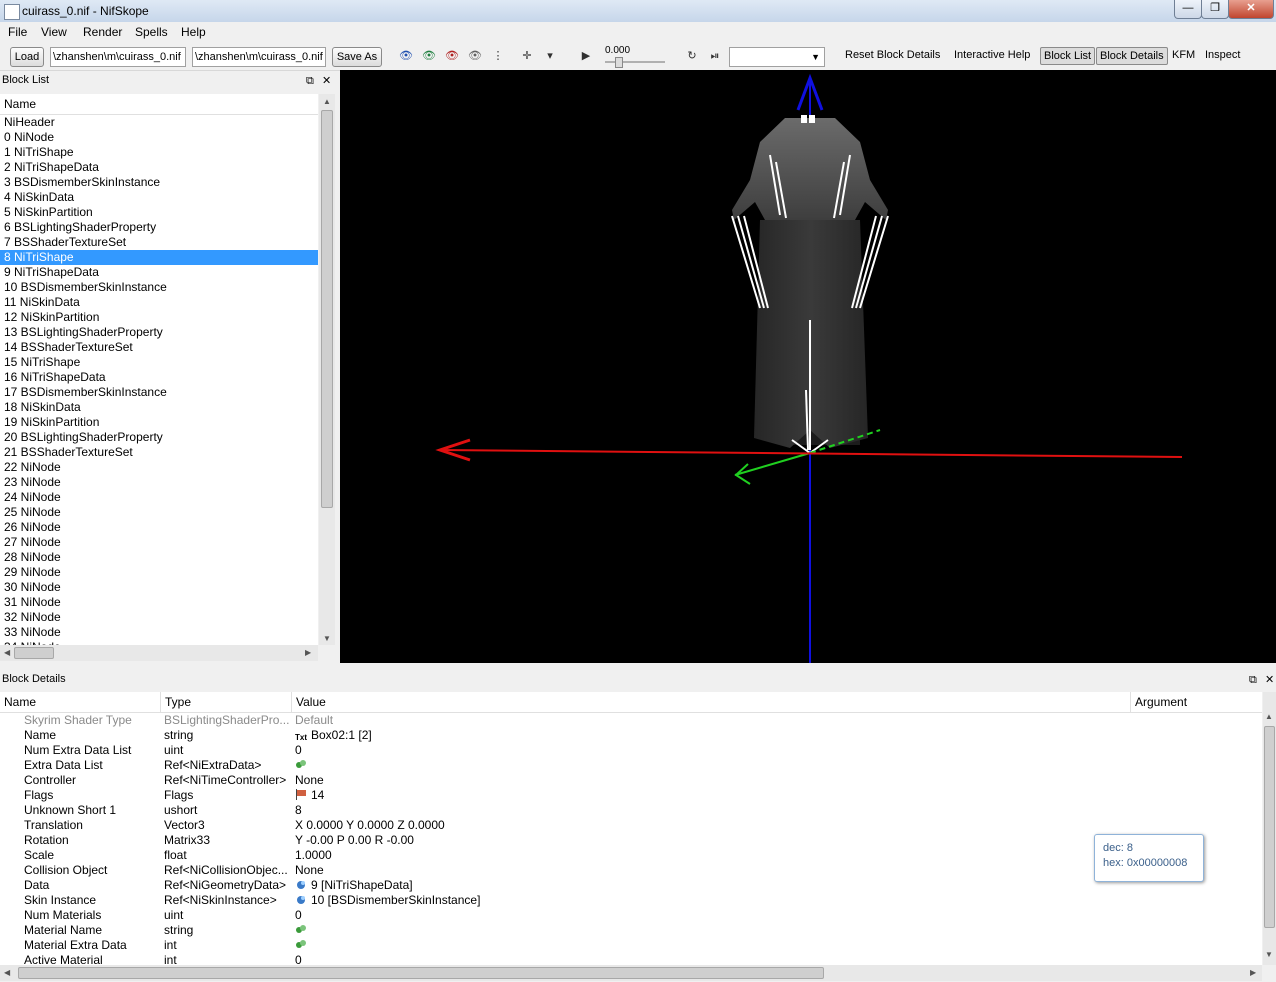  I want to click on block-list-vertical-scrollbar: ▲ ▼, so click(327, 369).